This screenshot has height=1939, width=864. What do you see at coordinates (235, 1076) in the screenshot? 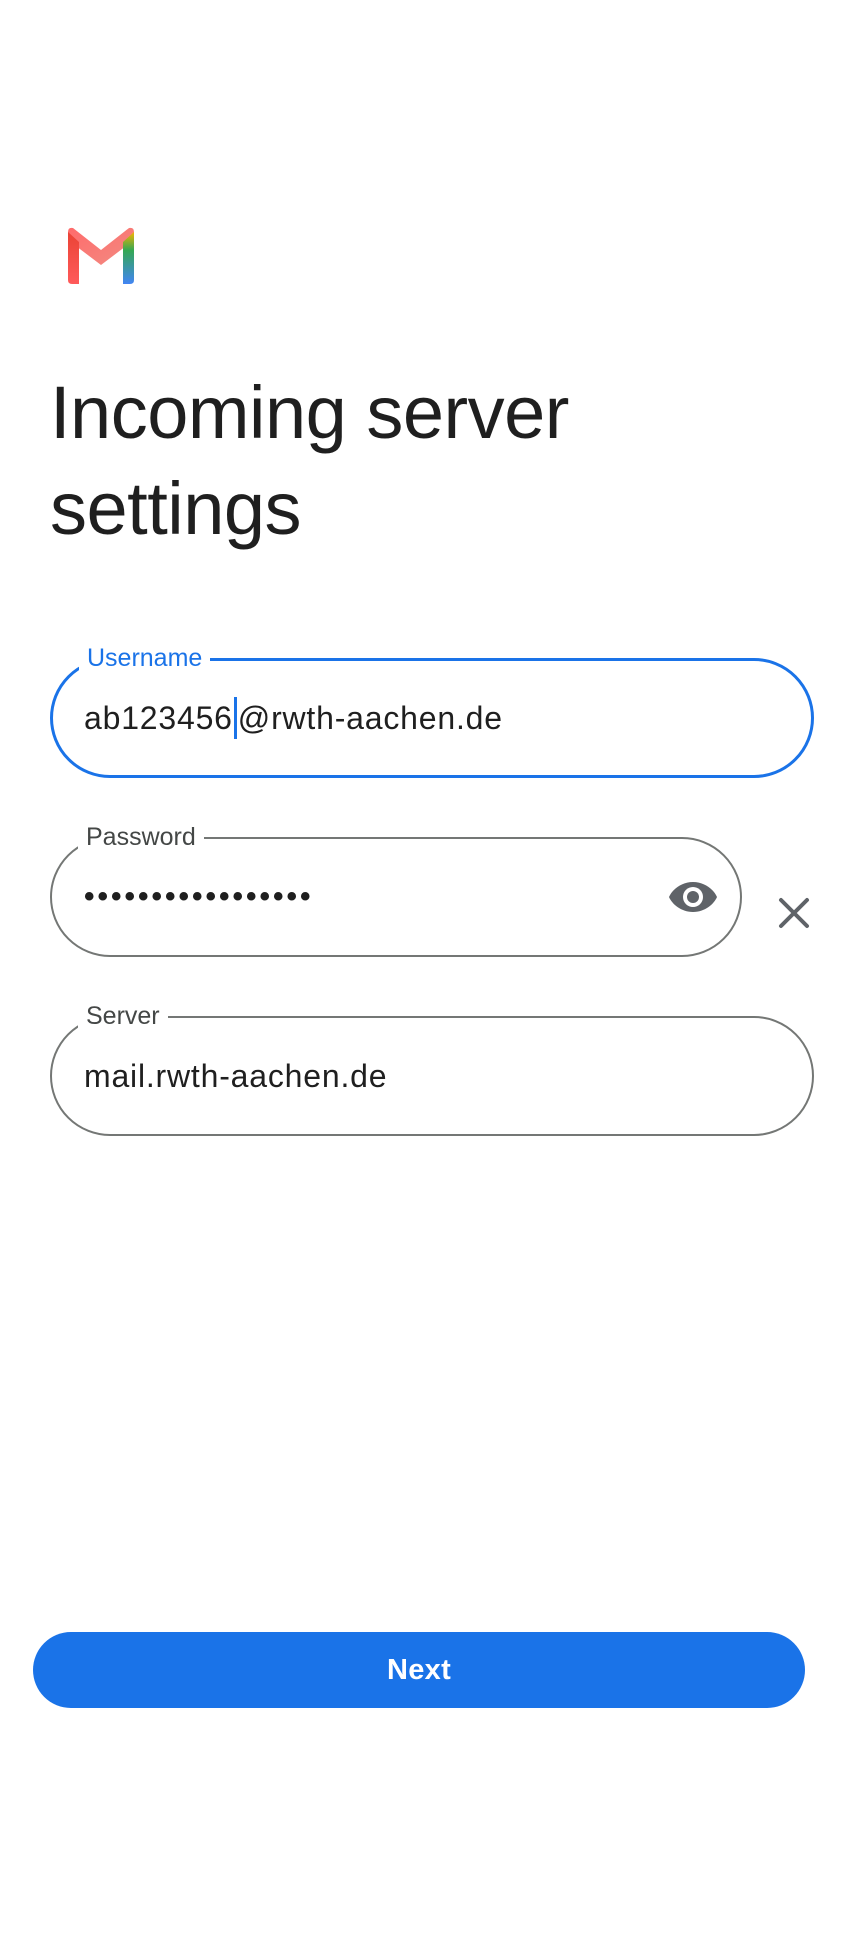
I see `server-input: mail.rwth-aachen.de` at bounding box center [235, 1076].